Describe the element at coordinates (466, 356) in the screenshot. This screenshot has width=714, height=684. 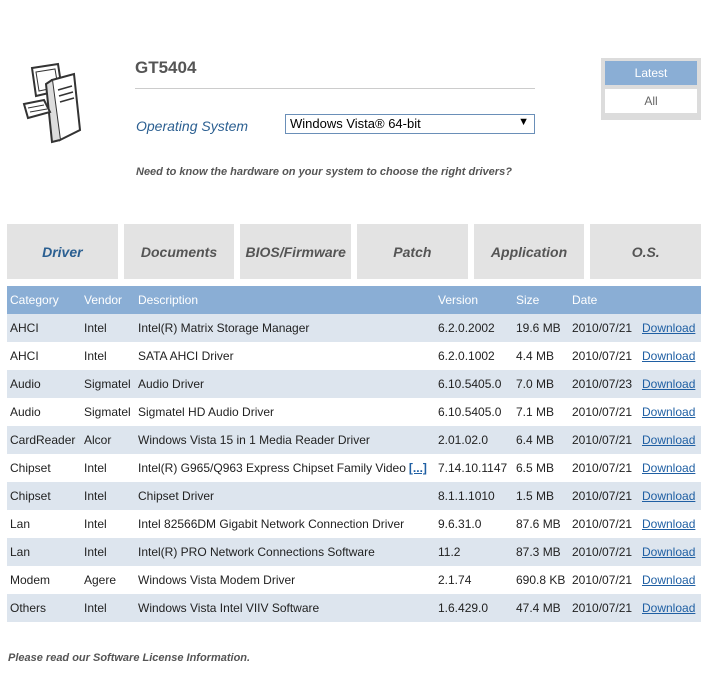
I see `cell-version-text: 6.2.0.1002` at that location.